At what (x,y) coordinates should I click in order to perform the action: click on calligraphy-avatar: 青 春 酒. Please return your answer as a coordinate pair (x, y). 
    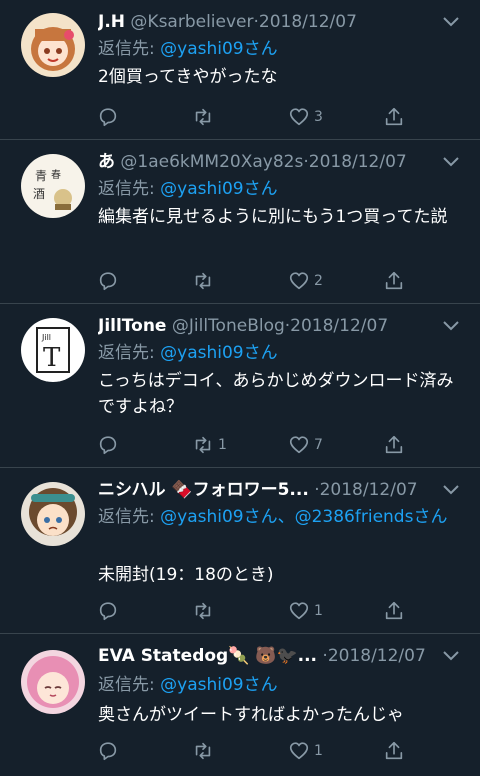
    Looking at the image, I should click on (53, 186).